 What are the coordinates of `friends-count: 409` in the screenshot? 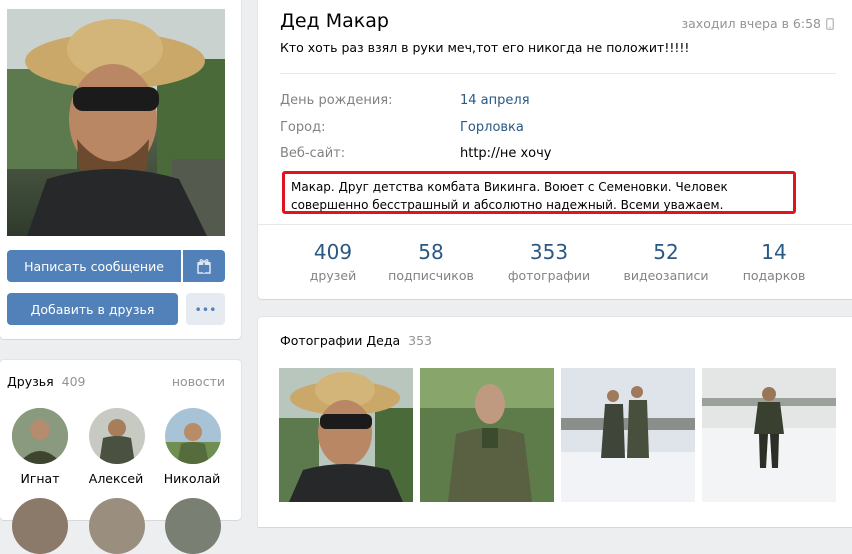 It's located at (73, 381).